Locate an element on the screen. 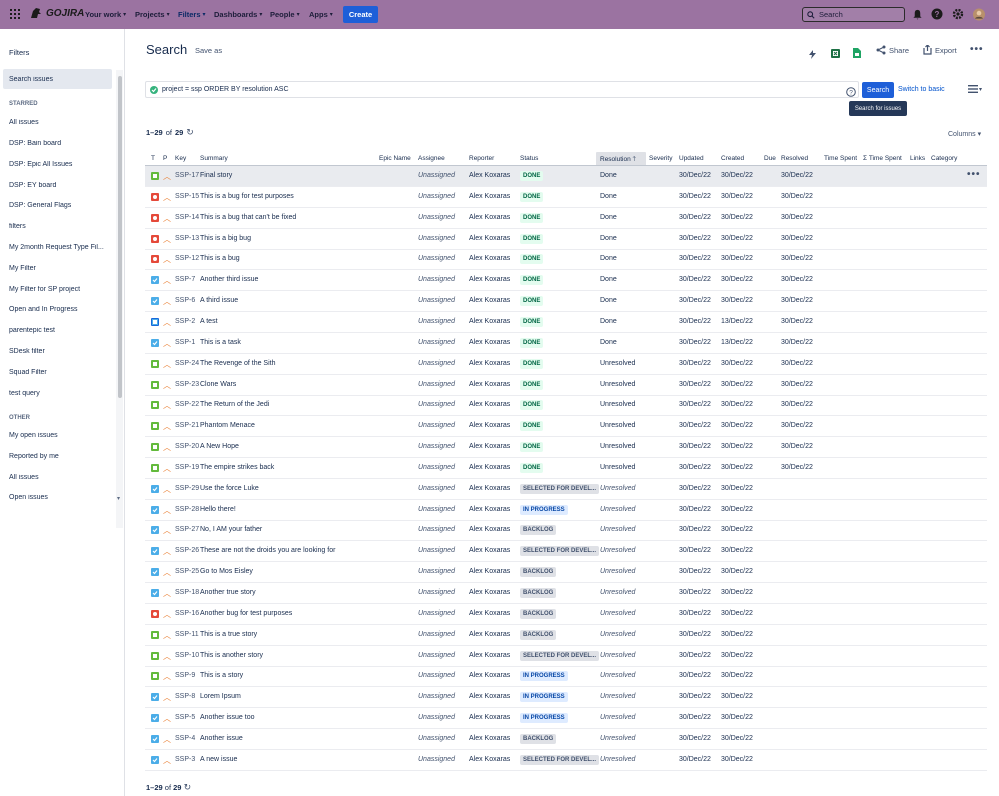 This screenshot has height=796, width=999. issue-key-link: SSP-9 is located at coordinates (185, 675).